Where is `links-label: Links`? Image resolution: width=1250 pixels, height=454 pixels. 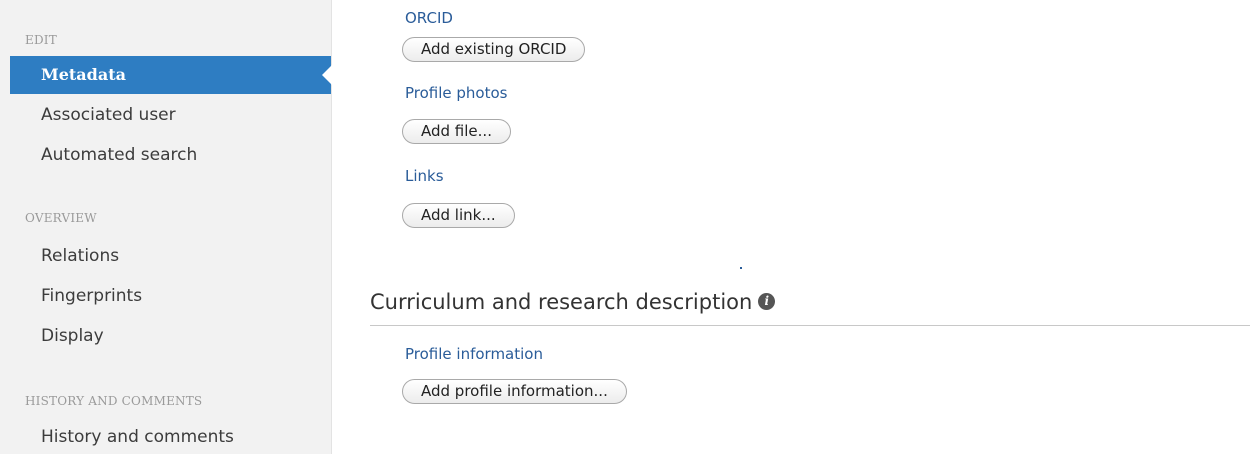 links-label: Links is located at coordinates (424, 176).